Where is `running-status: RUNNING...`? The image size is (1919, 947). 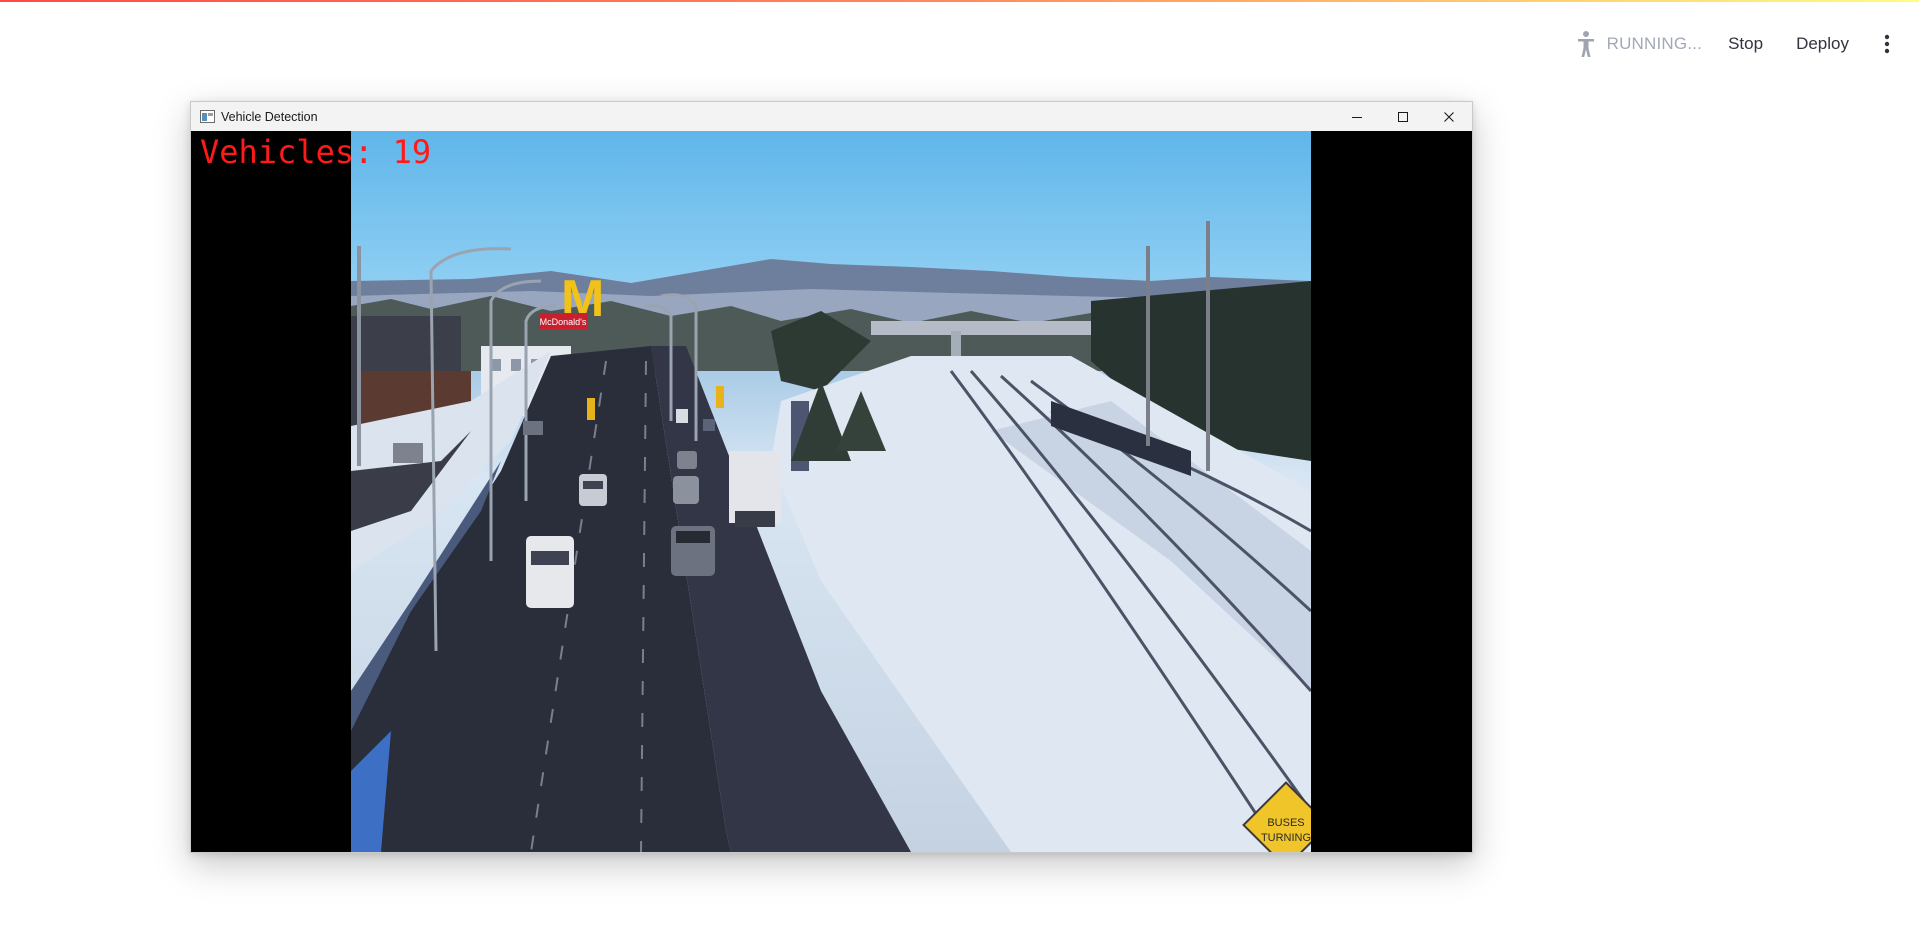
running-status: RUNNING... is located at coordinates (1654, 43).